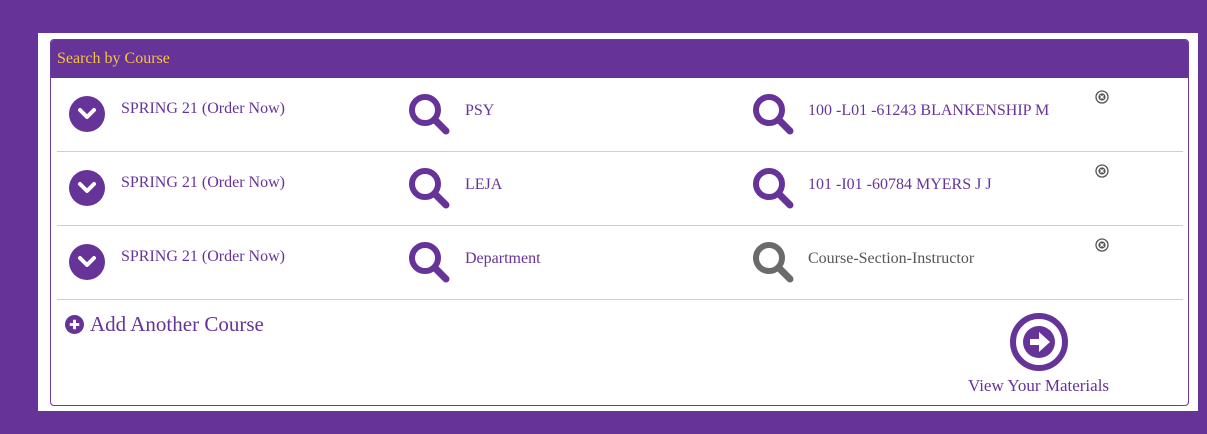 Image resolution: width=1207 pixels, height=434 pixels. I want to click on arrow-right-circle-icon, so click(1038, 342).